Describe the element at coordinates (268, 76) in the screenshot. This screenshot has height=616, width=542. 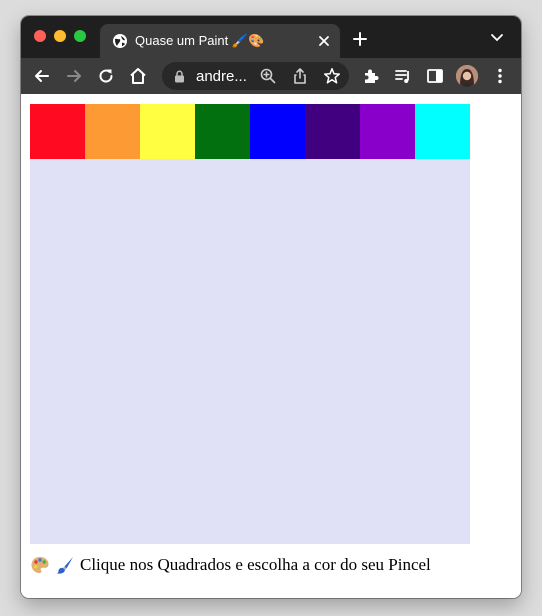
I see `zoom-icon` at that location.